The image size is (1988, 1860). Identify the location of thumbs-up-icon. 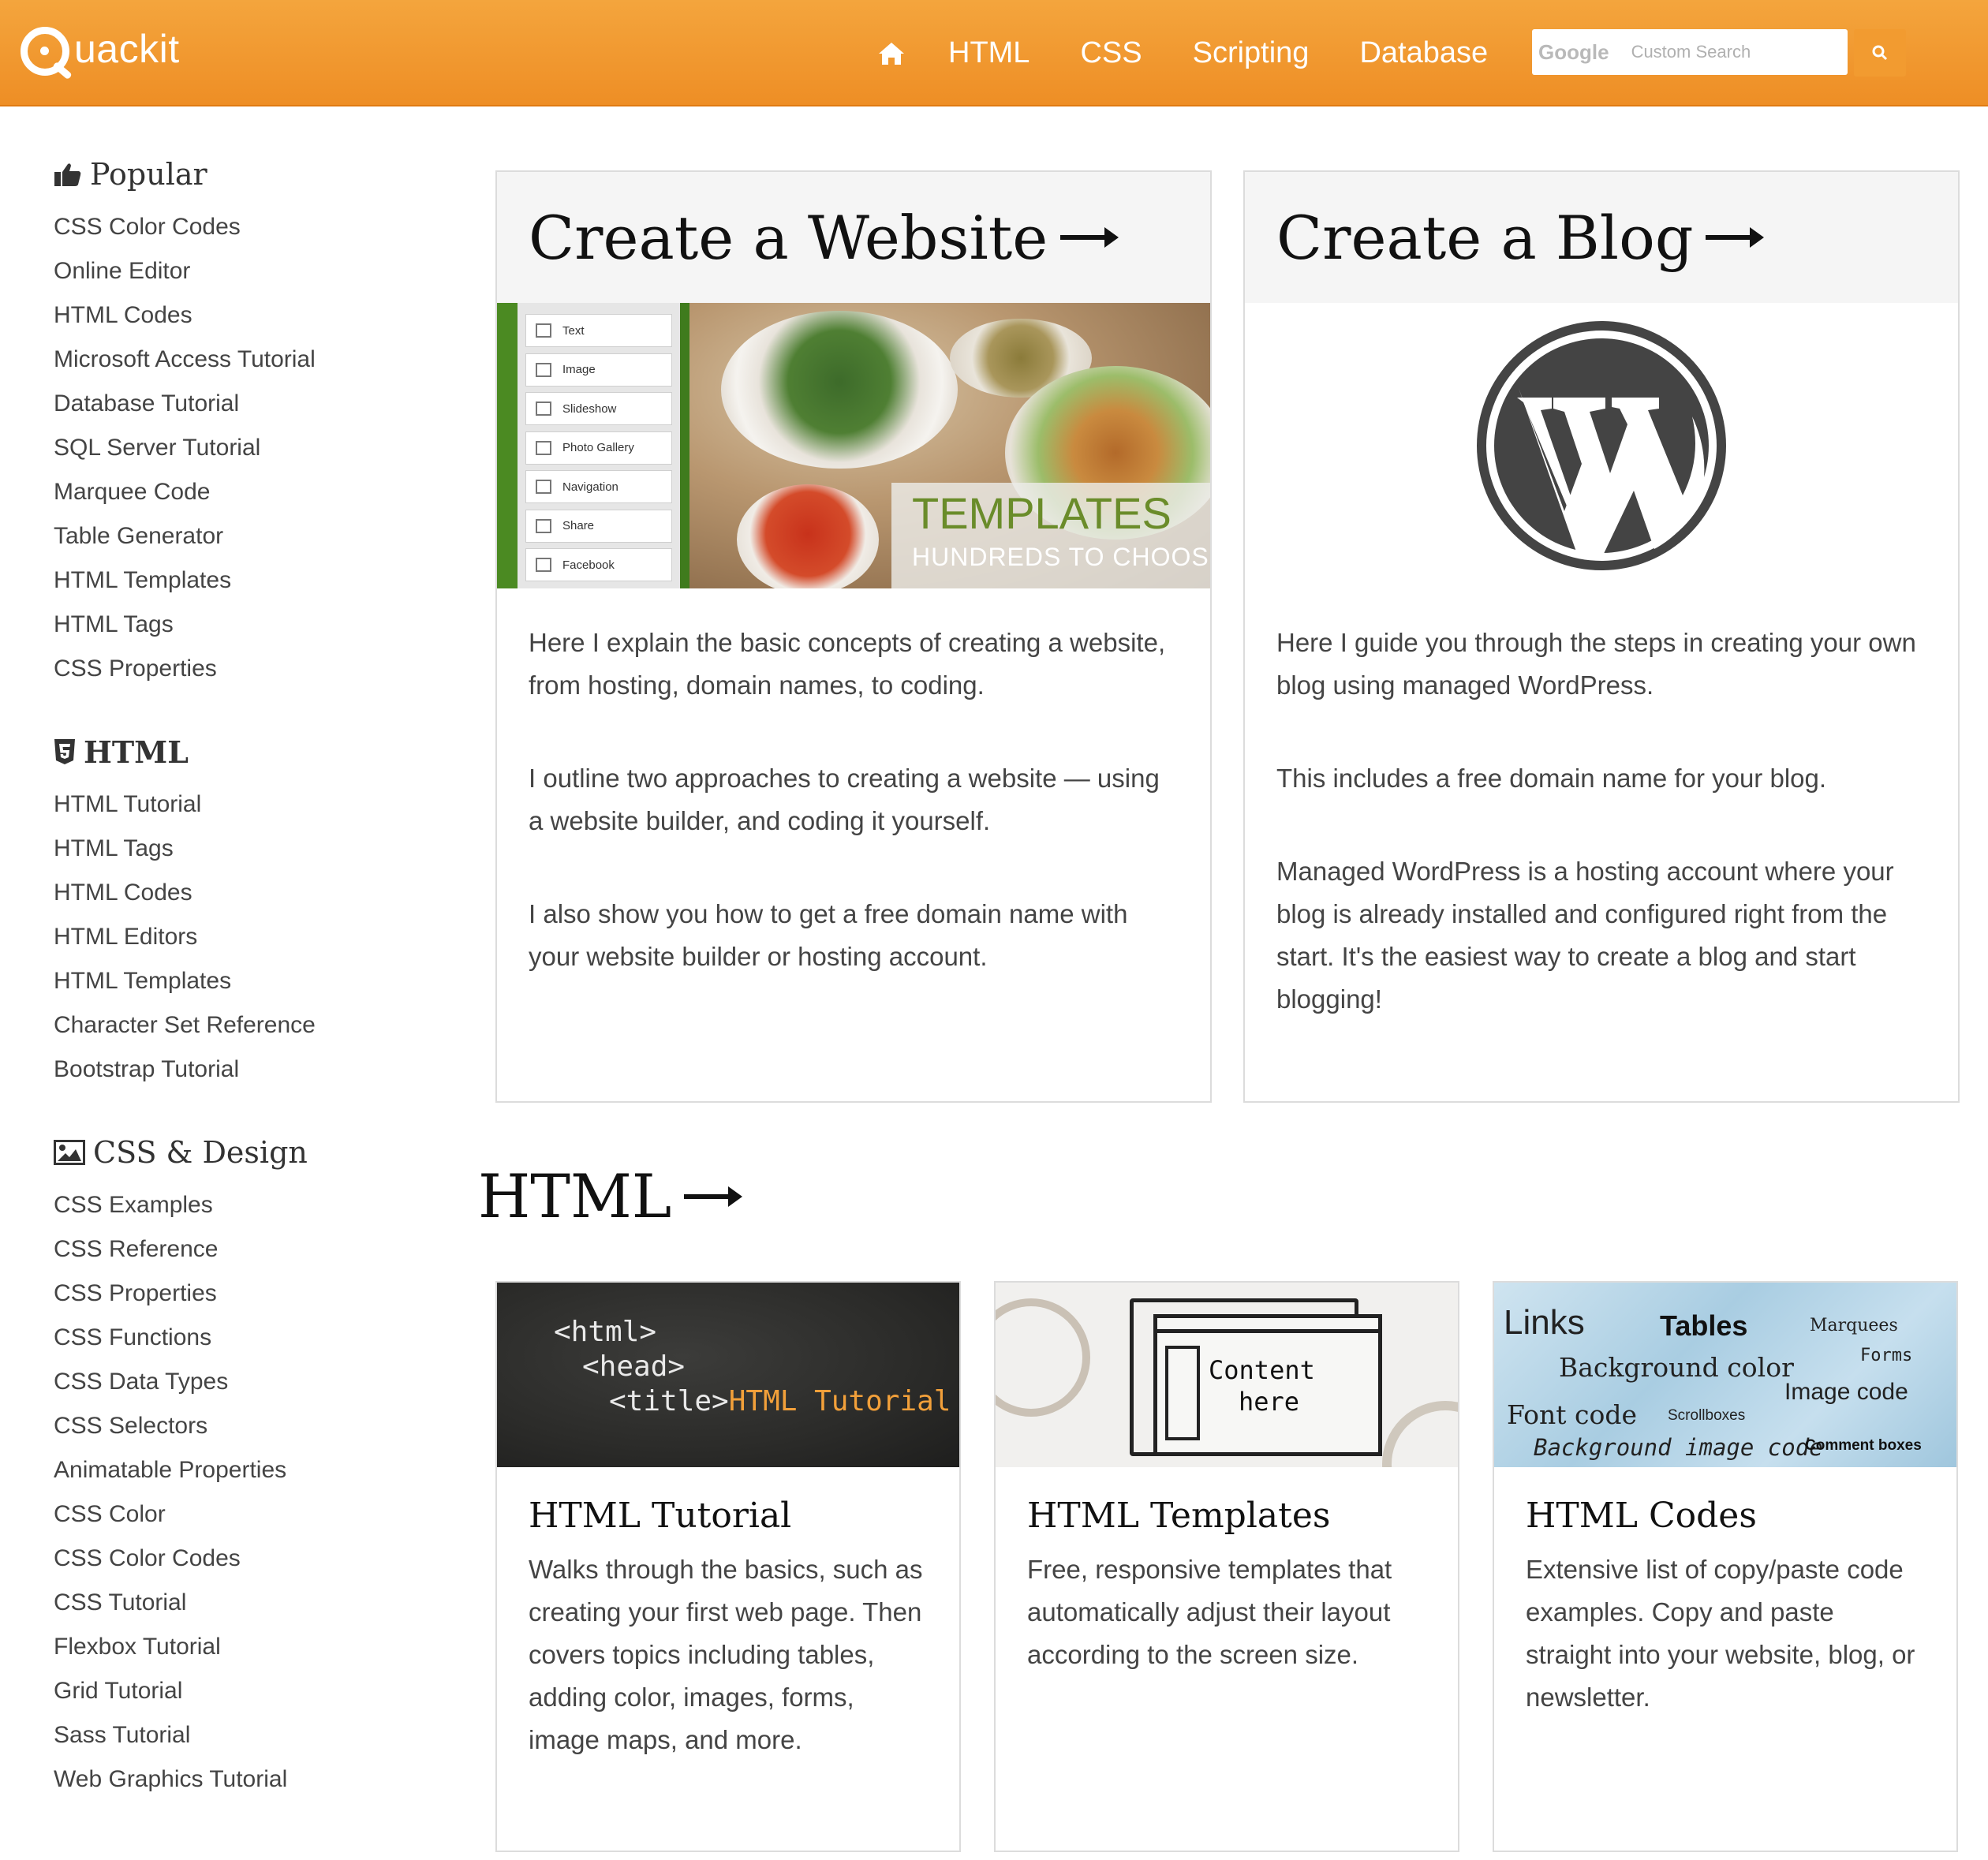
(67, 175).